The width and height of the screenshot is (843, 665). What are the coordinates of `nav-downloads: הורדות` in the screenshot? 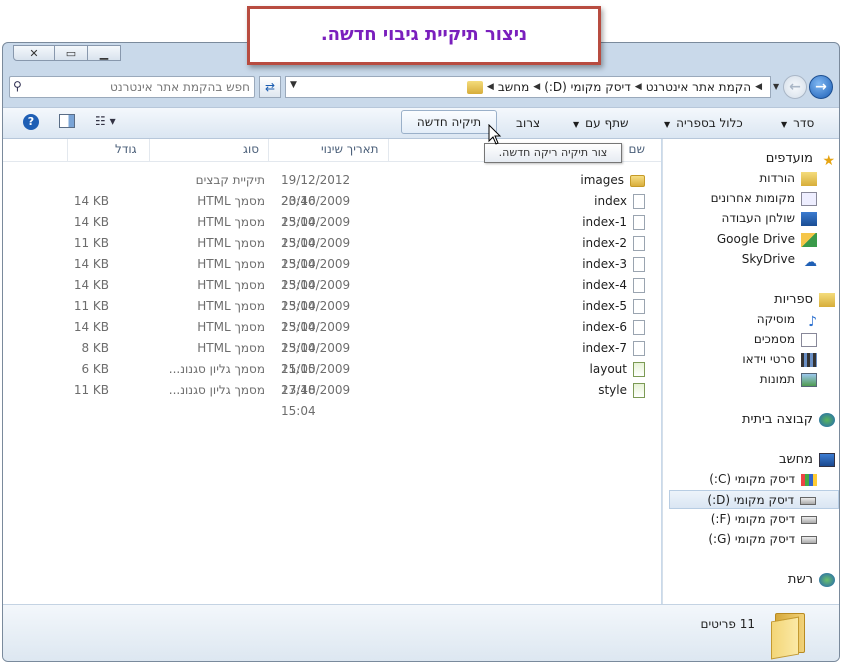 It's located at (754, 178).